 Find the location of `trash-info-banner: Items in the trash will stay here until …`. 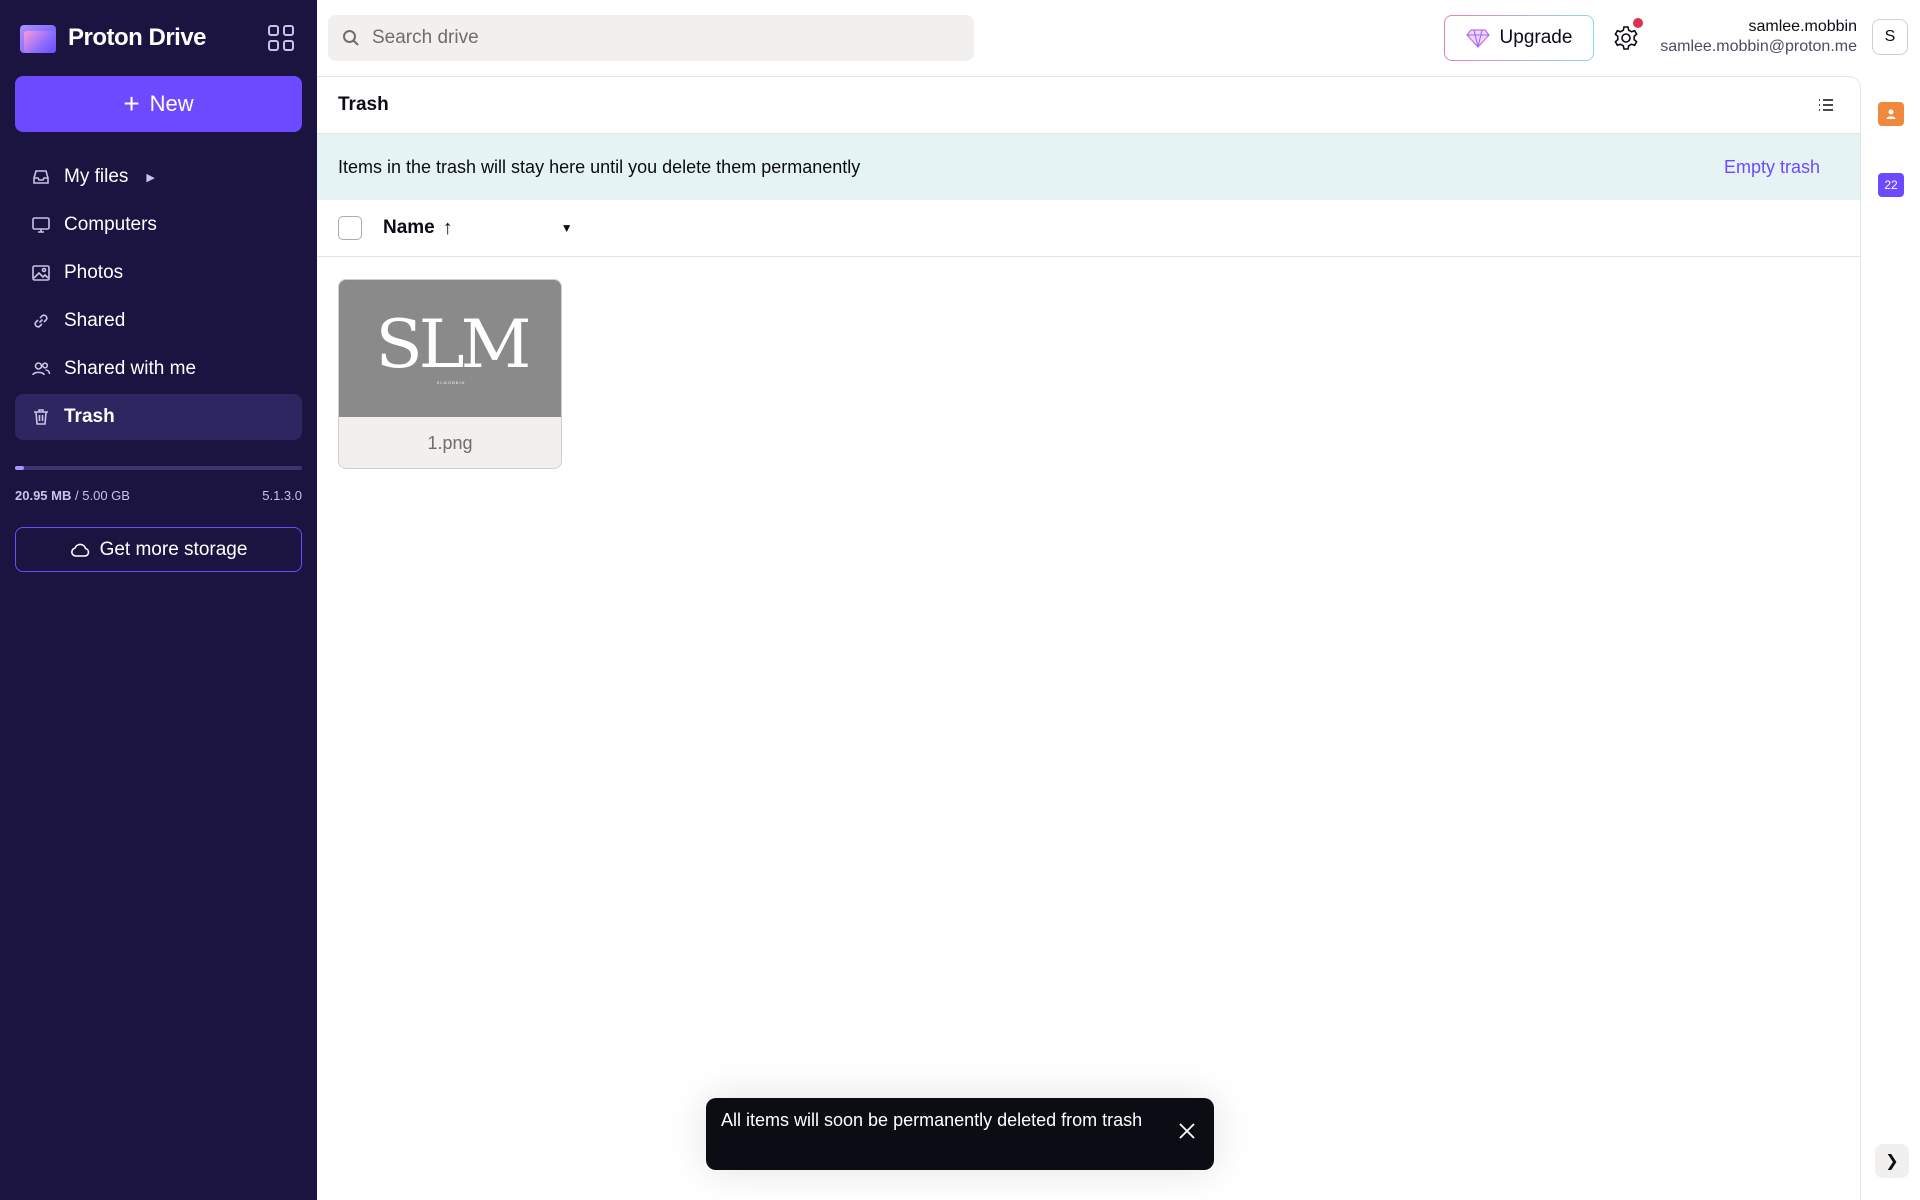

trash-info-banner: Items in the trash will stay here until … is located at coordinates (1088, 167).